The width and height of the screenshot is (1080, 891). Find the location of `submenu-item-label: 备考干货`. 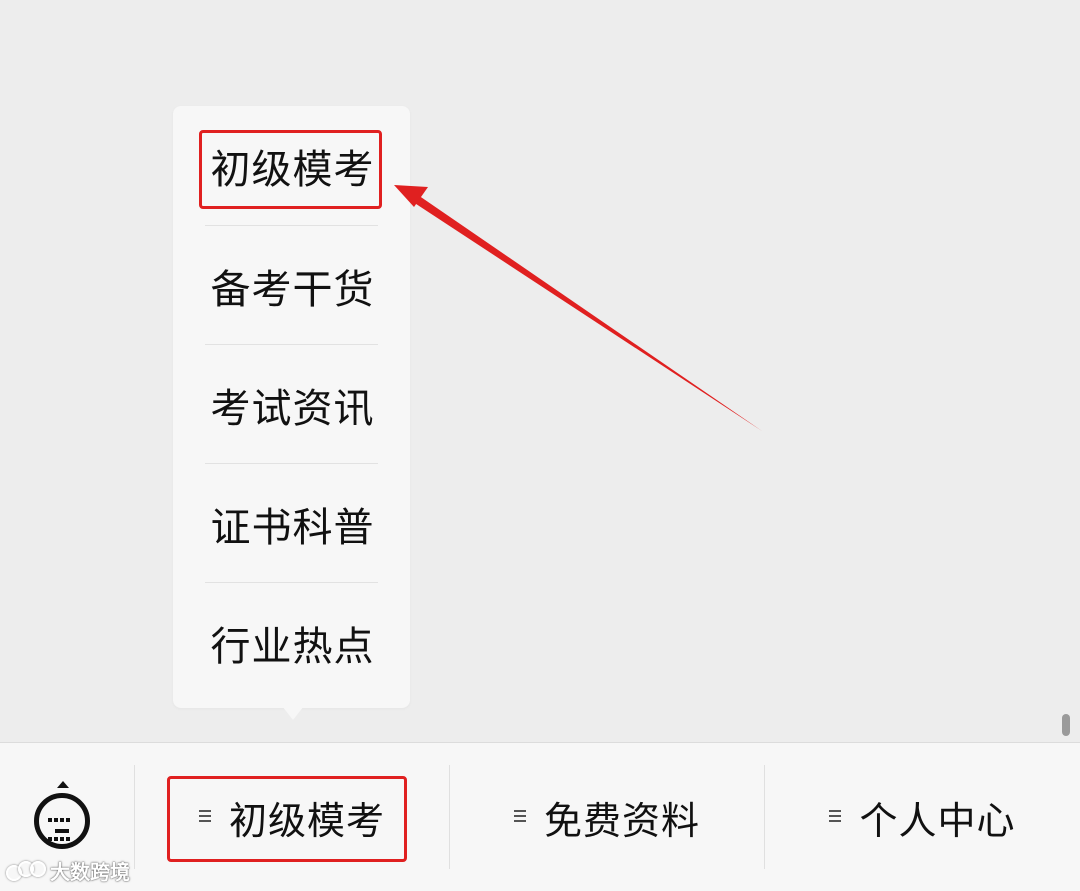

submenu-item-label: 备考干货 is located at coordinates (292, 289).